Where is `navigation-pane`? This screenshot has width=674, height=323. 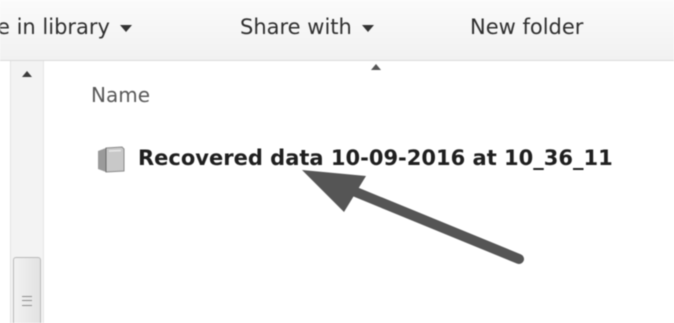 navigation-pane is located at coordinates (22, 192).